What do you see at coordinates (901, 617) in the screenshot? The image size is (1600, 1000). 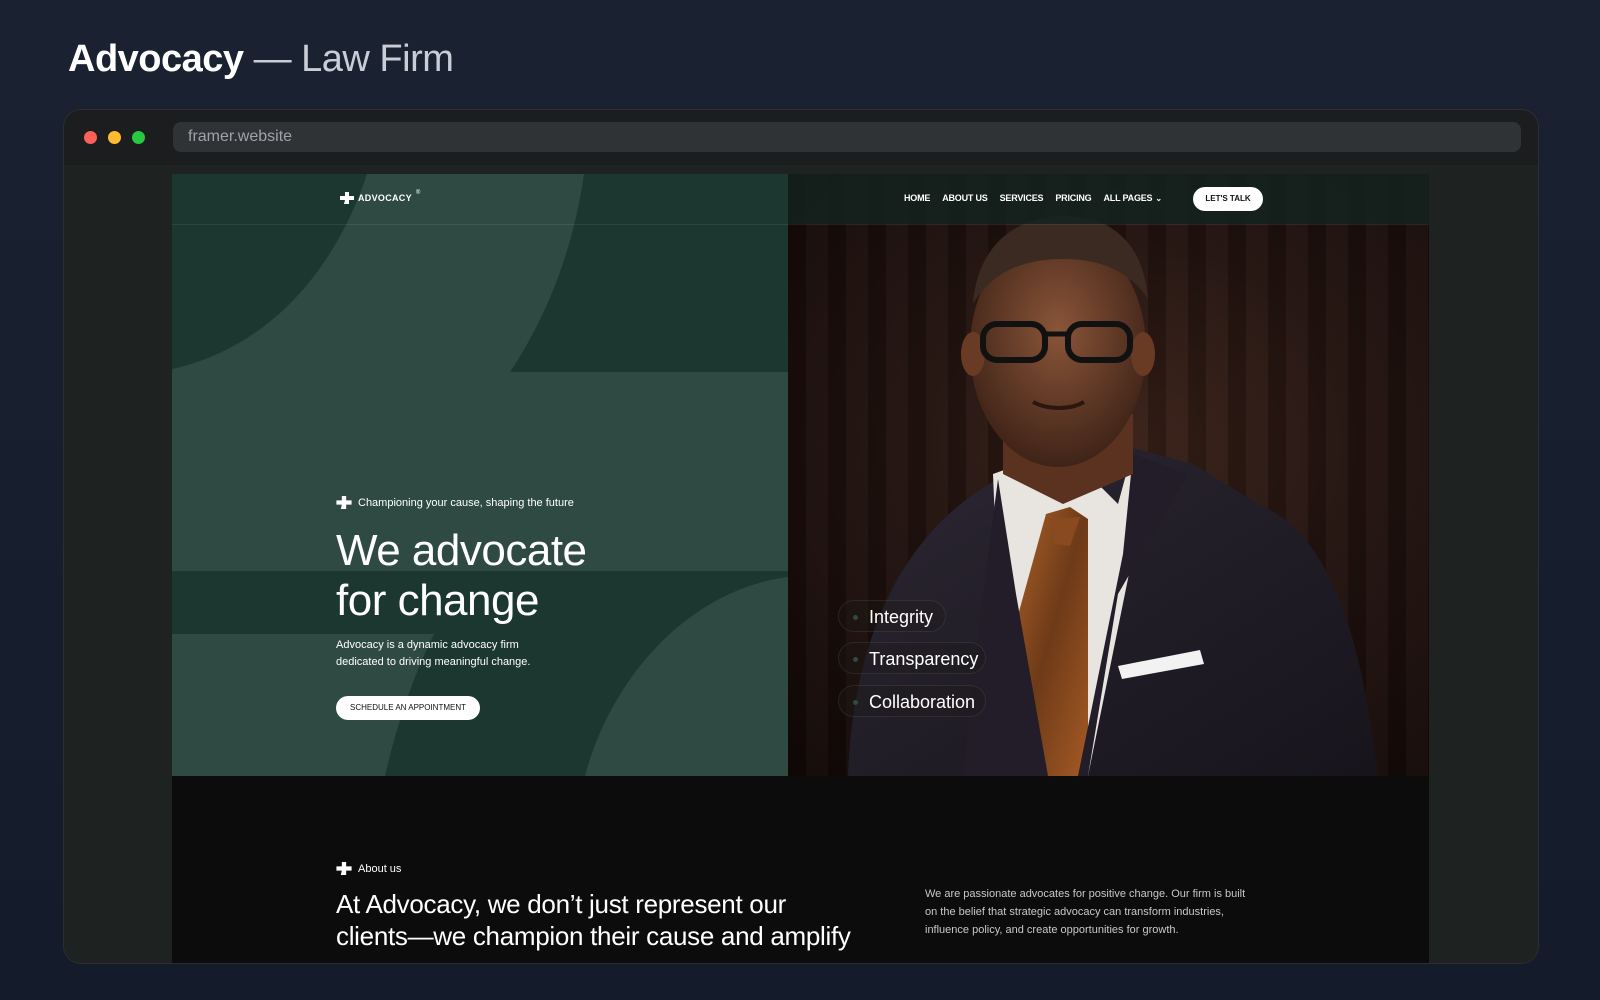 I see `value-label: Integrity` at bounding box center [901, 617].